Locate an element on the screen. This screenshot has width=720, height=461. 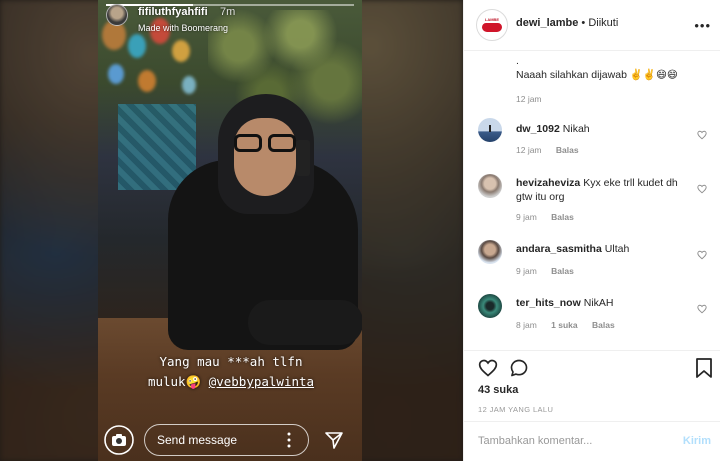
story-reply-input: Send message is located at coordinates (226, 440).